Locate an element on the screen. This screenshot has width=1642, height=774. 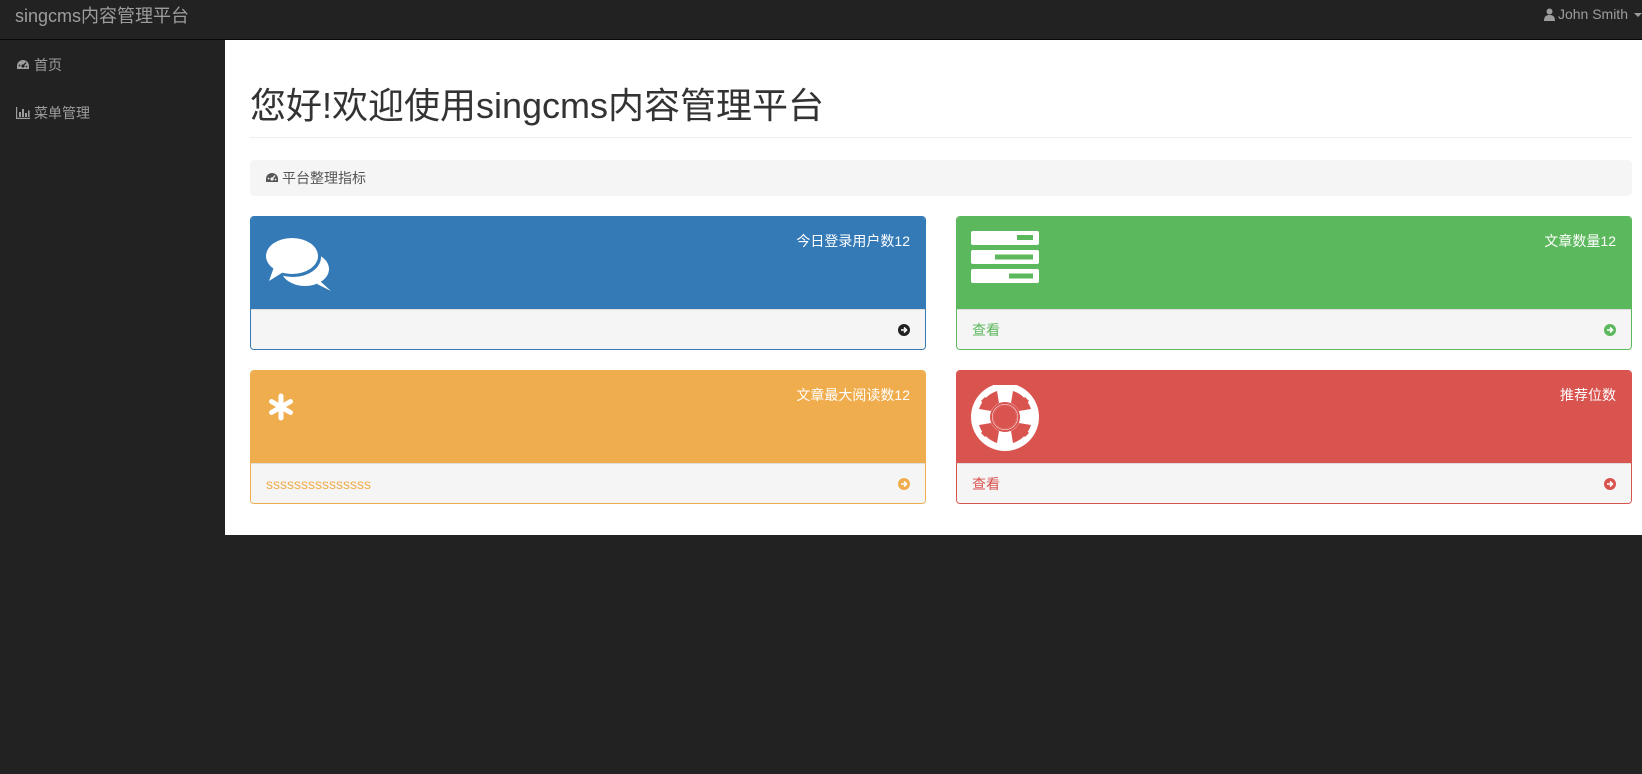
tasks-icon is located at coordinates (1007, 265).